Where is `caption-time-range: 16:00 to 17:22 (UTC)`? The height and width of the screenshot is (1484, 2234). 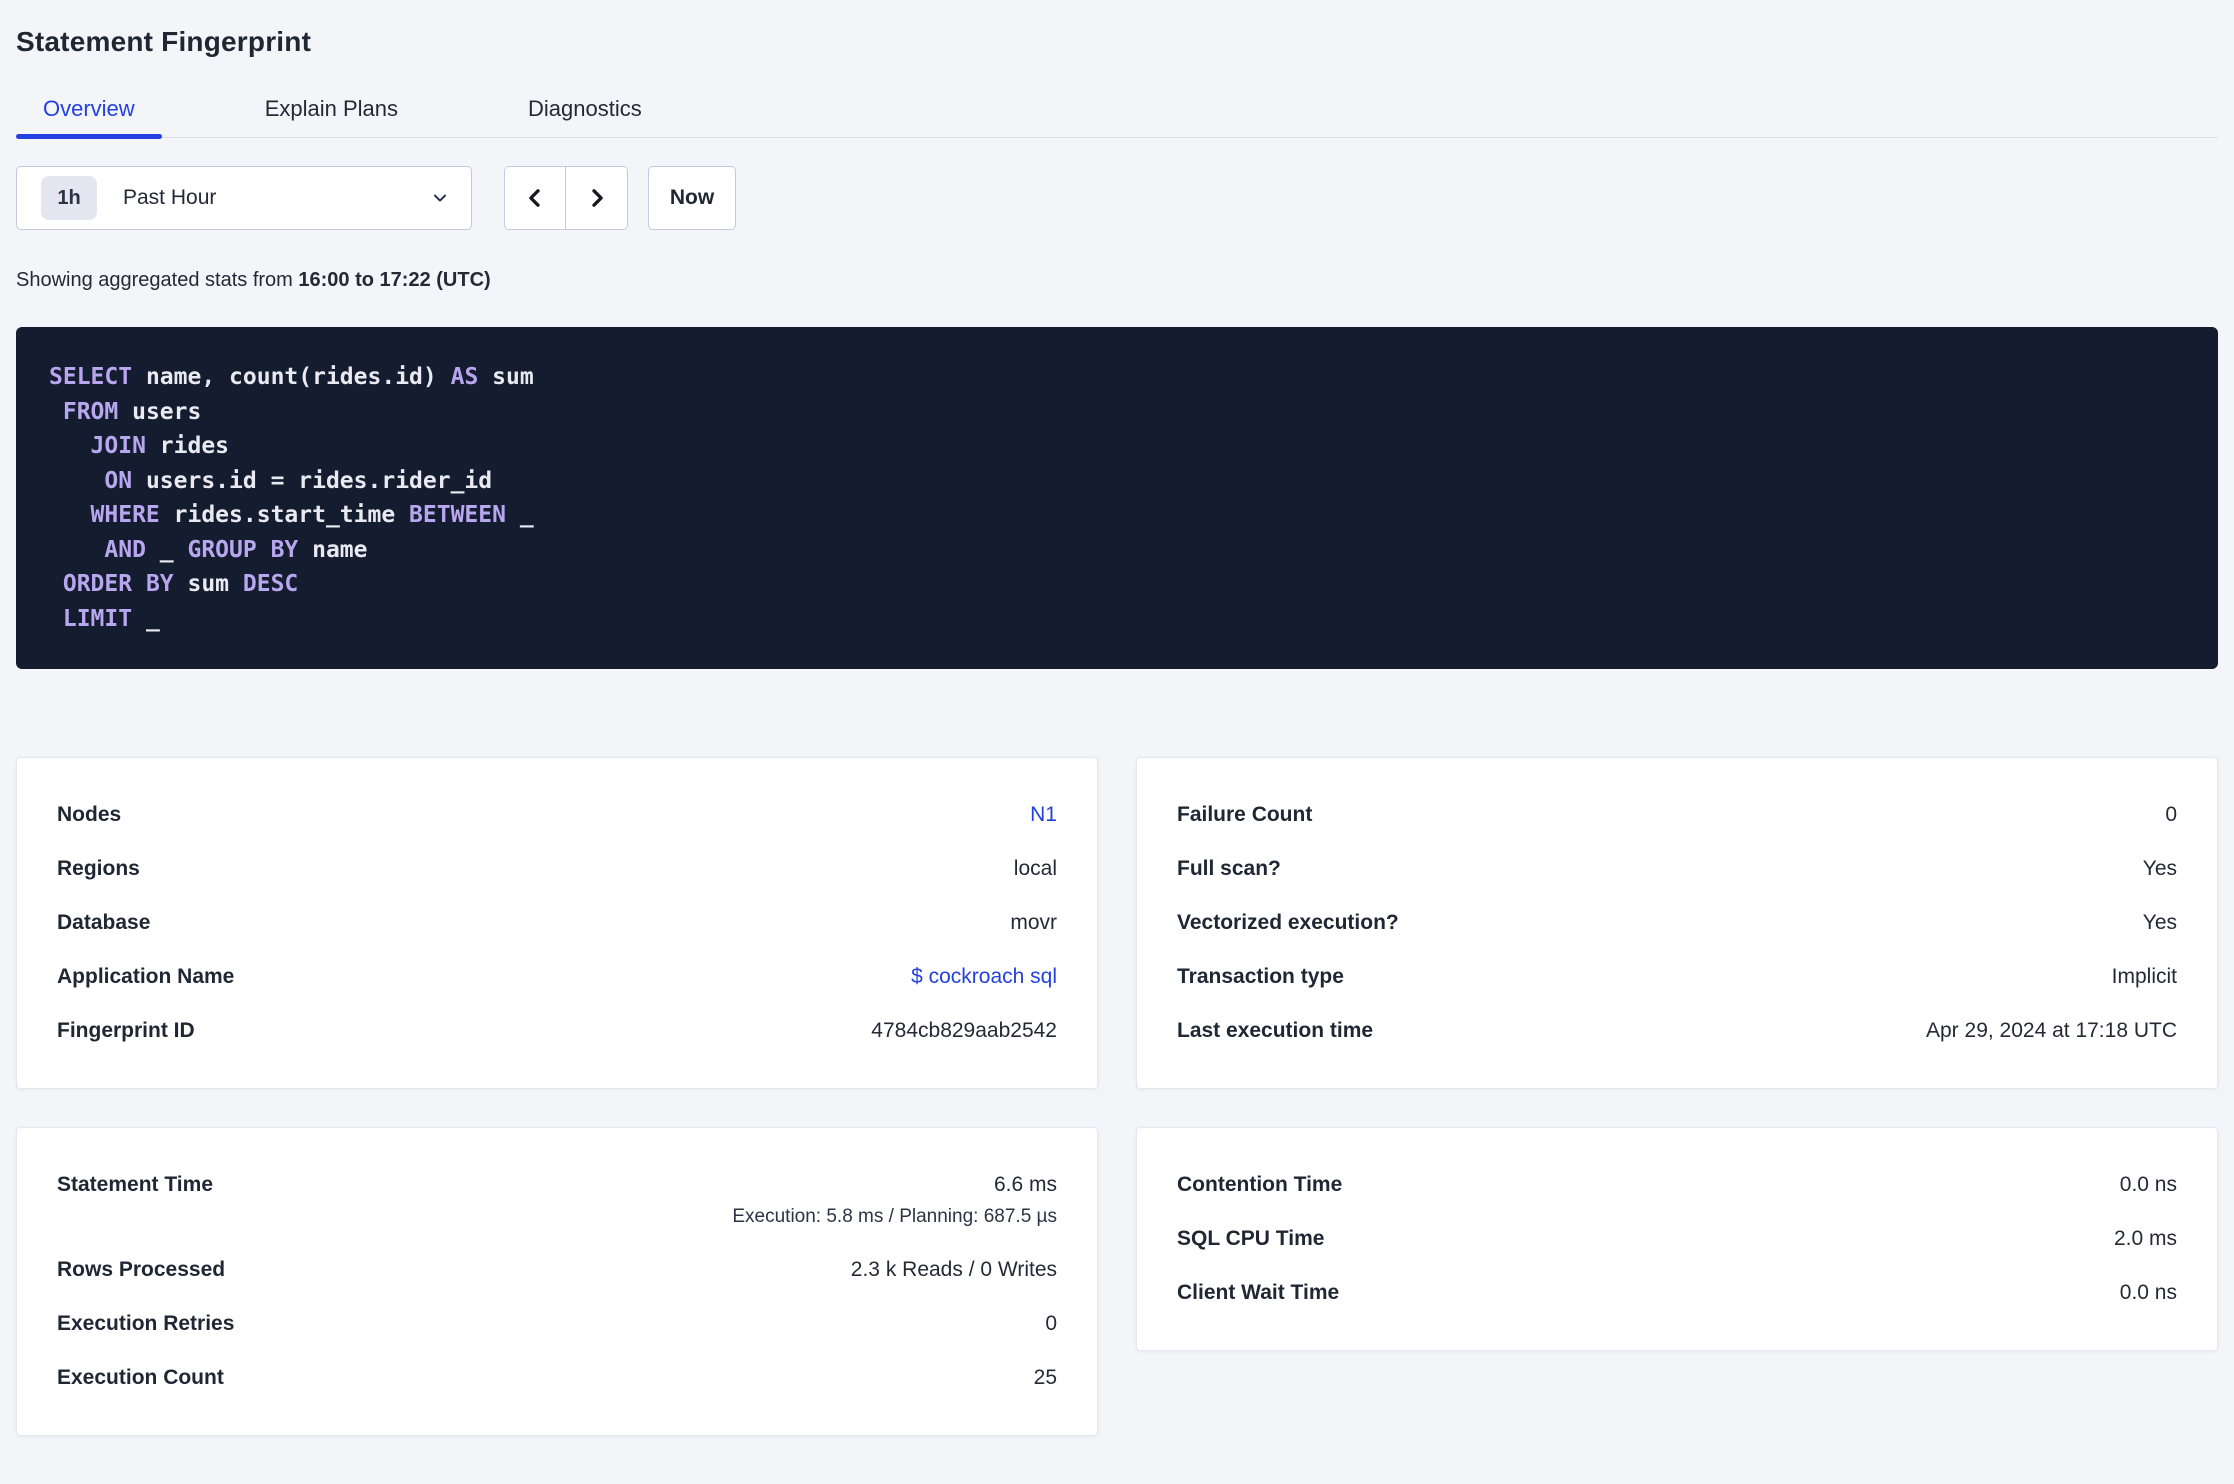 caption-time-range: 16:00 to 17:22 (UTC) is located at coordinates (394, 280).